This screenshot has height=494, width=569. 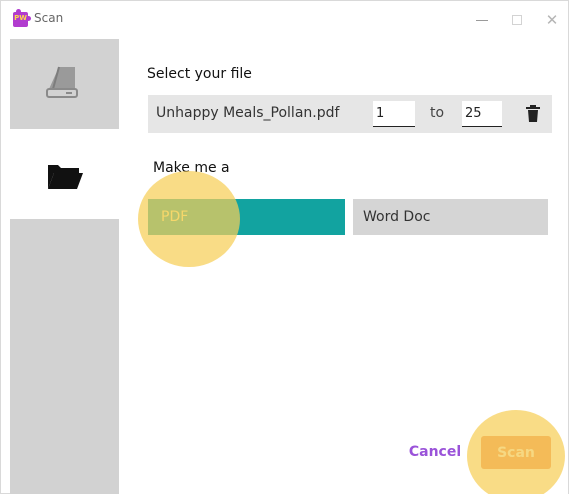 I want to click on close-icon: ✕, so click(x=552, y=20).